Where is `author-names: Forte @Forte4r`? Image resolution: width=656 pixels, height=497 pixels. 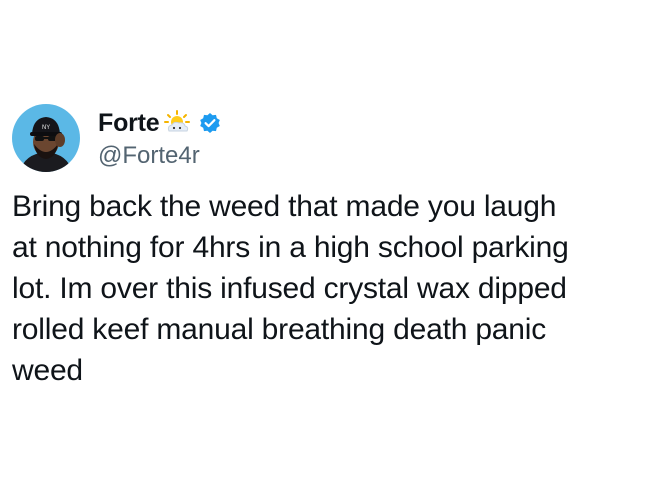
author-names: Forte @Forte4r is located at coordinates (159, 138).